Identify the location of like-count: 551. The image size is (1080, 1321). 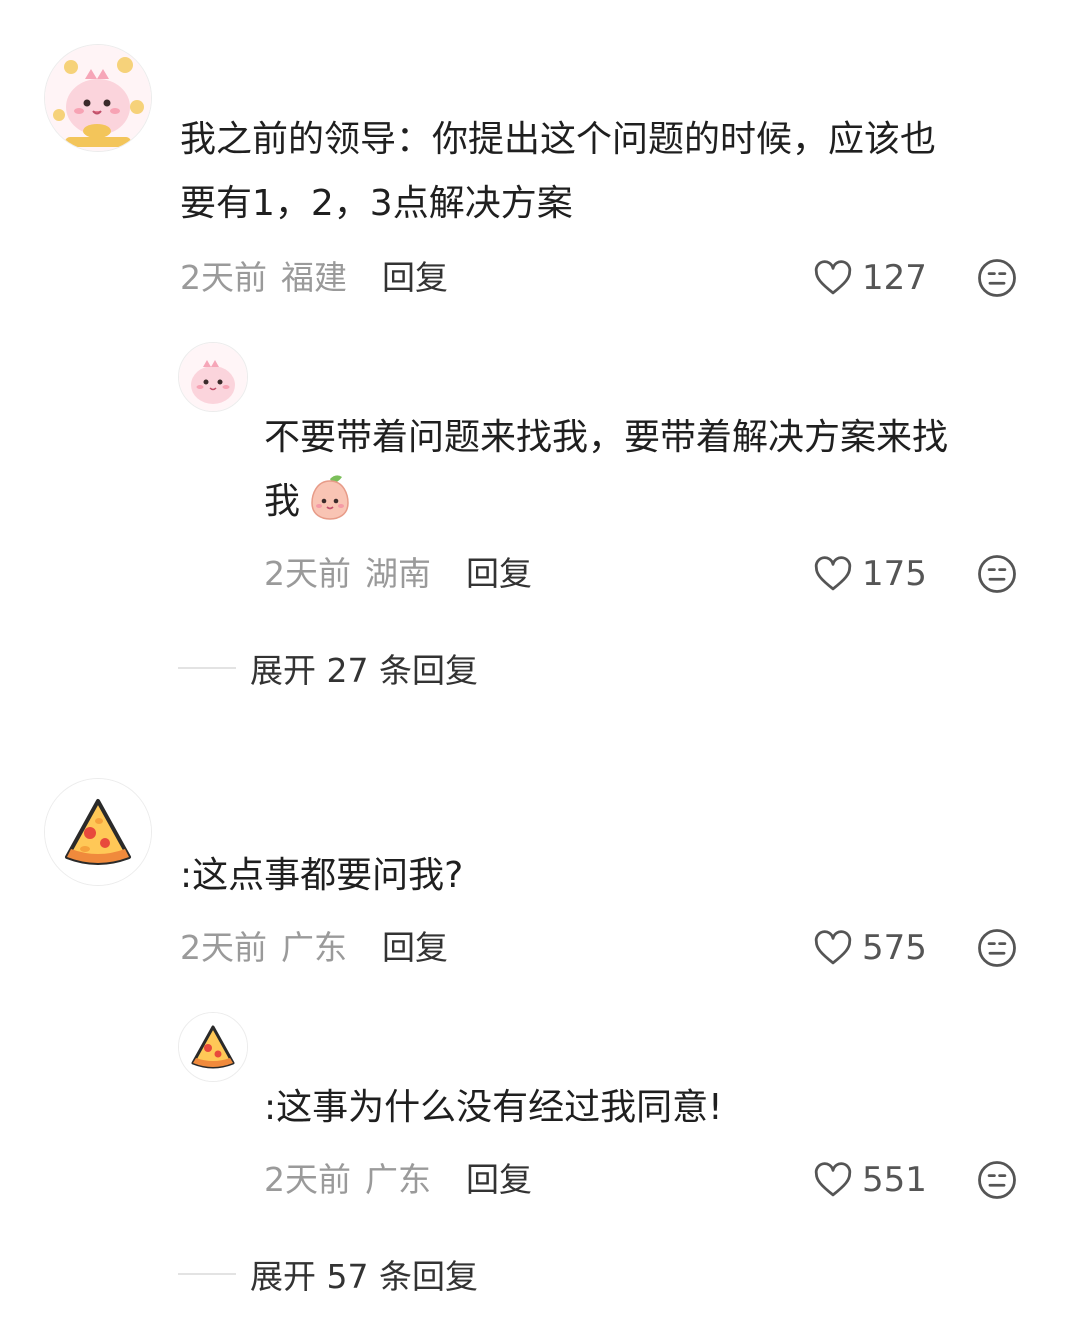
(894, 1180).